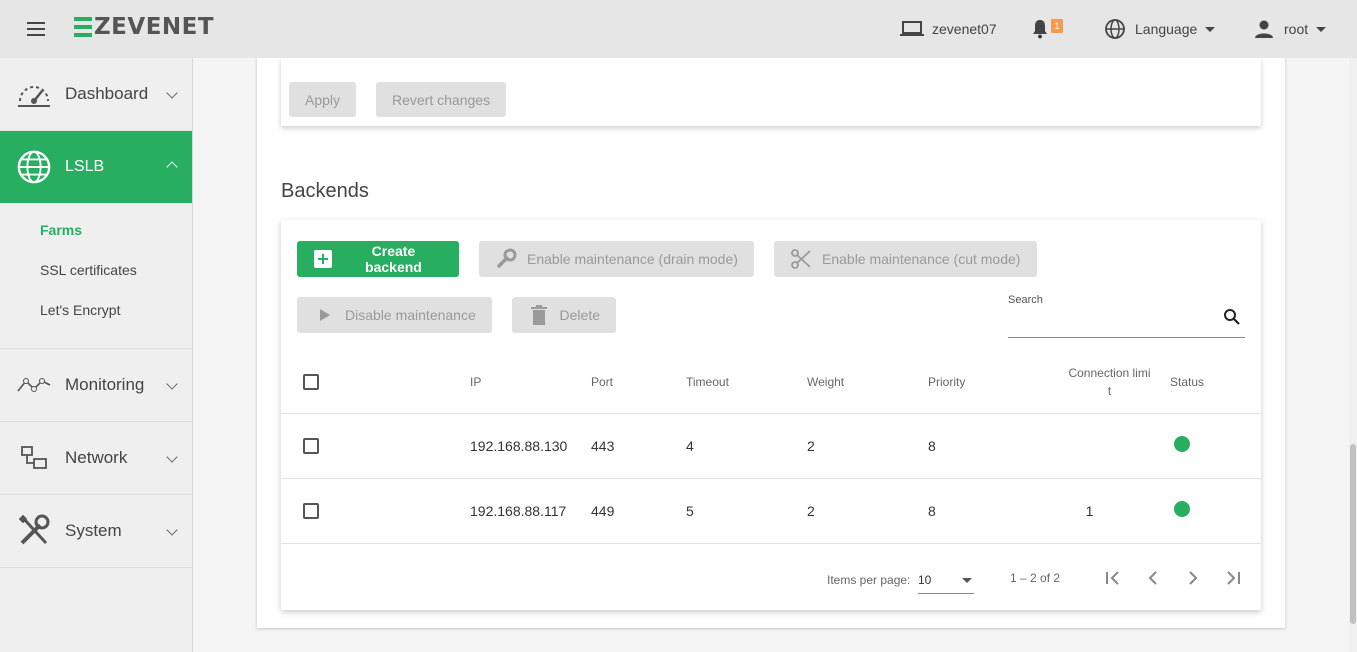 Image resolution: width=1357 pixels, height=652 pixels. What do you see at coordinates (1108, 322) in the screenshot?
I see `search-input` at bounding box center [1108, 322].